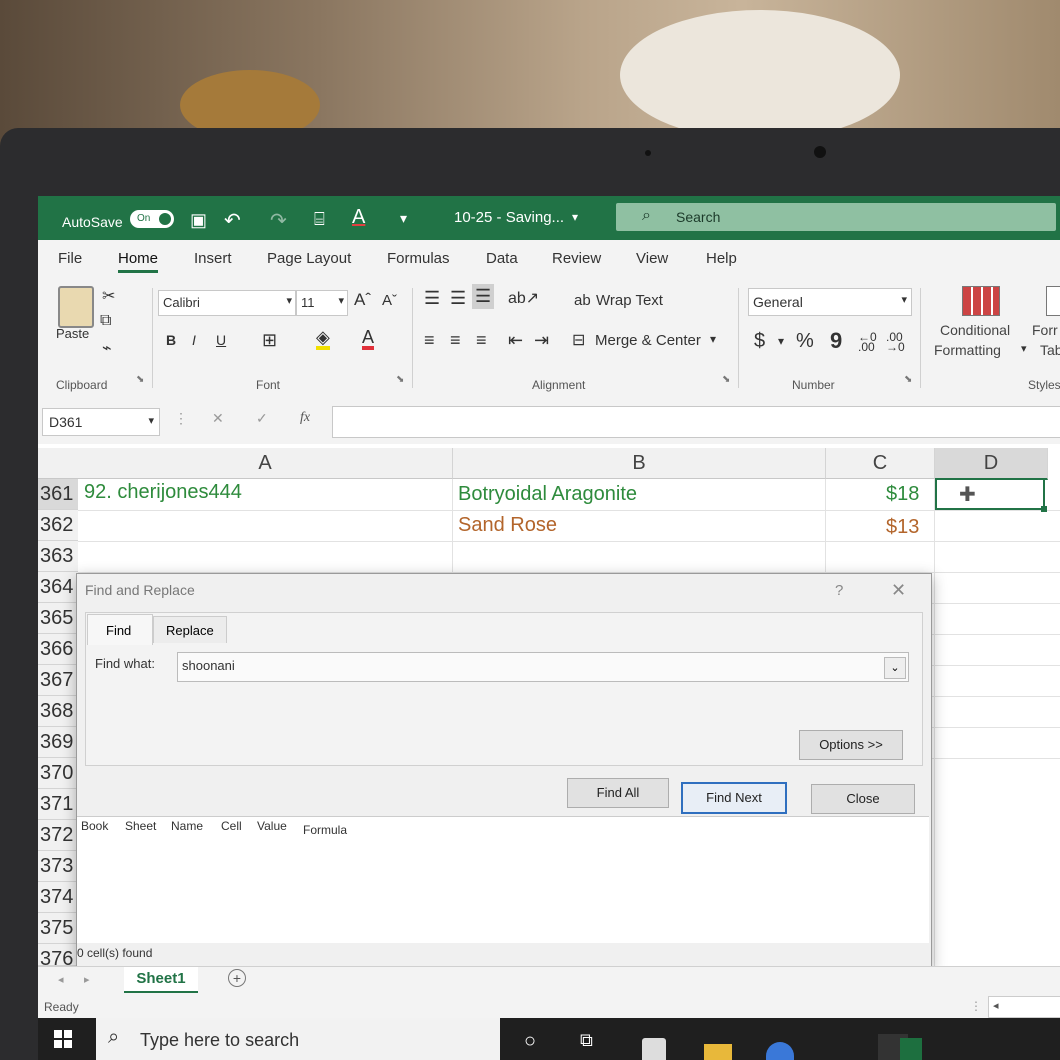 The height and width of the screenshot is (1060, 1060). Describe the element at coordinates (839, 590) in the screenshot. I see `help-button: ?` at that location.